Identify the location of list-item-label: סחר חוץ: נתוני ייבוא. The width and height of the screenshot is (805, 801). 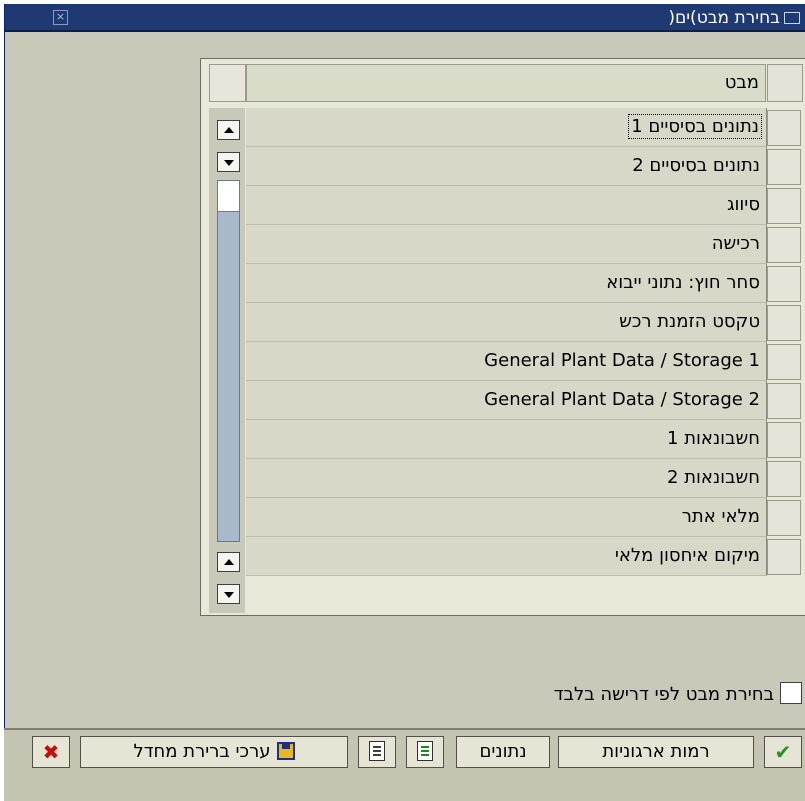
(506, 283).